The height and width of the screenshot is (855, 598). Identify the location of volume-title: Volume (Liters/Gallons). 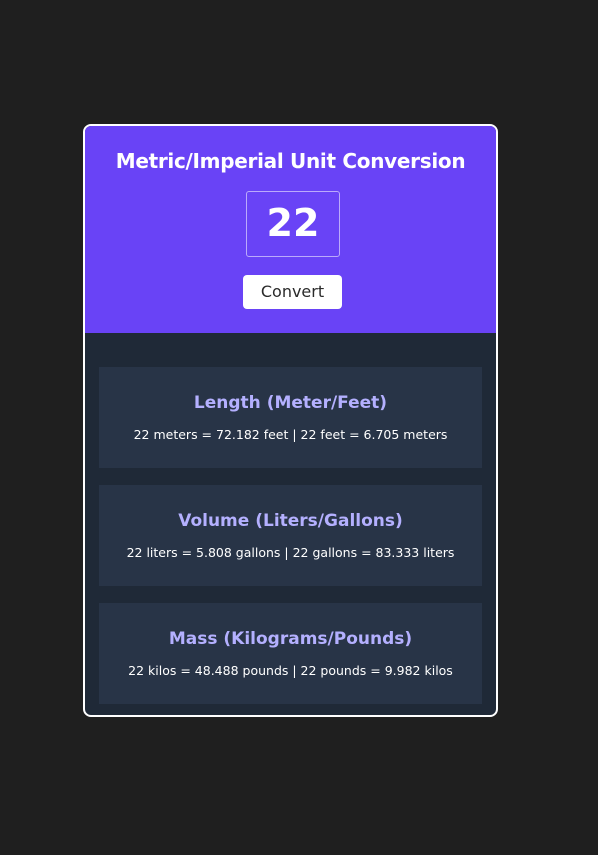
(290, 521).